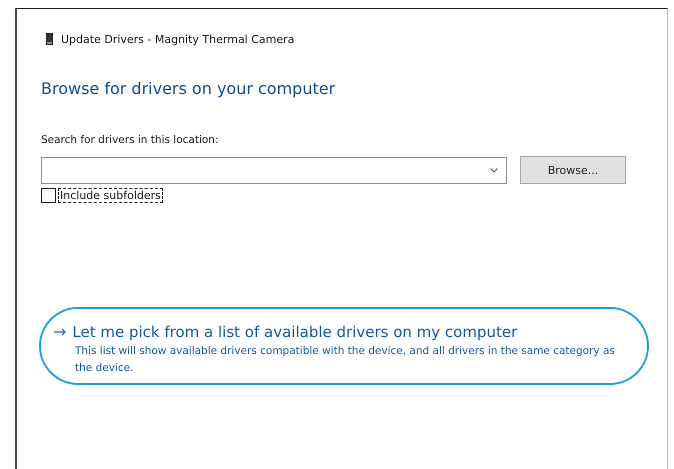  I want to click on page-heading: Browse for drivers on your computer, so click(188, 88).